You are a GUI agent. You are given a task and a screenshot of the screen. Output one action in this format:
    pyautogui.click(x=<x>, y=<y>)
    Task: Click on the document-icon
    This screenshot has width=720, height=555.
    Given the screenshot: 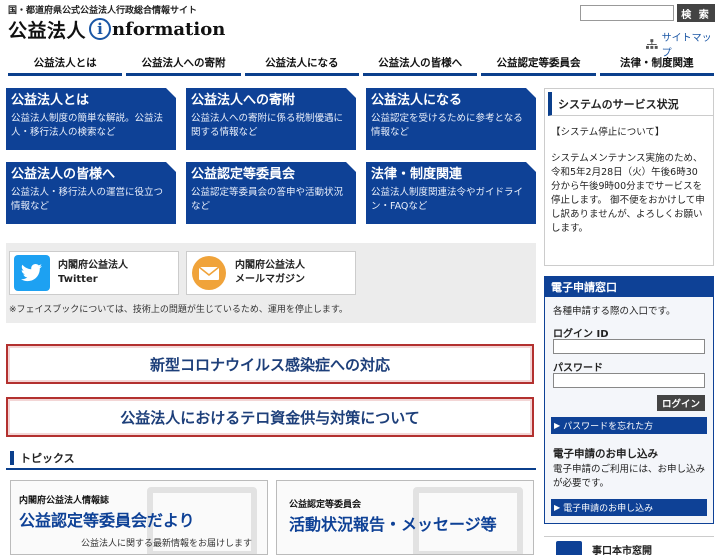 What is the action you would take?
    pyautogui.click(x=569, y=548)
    